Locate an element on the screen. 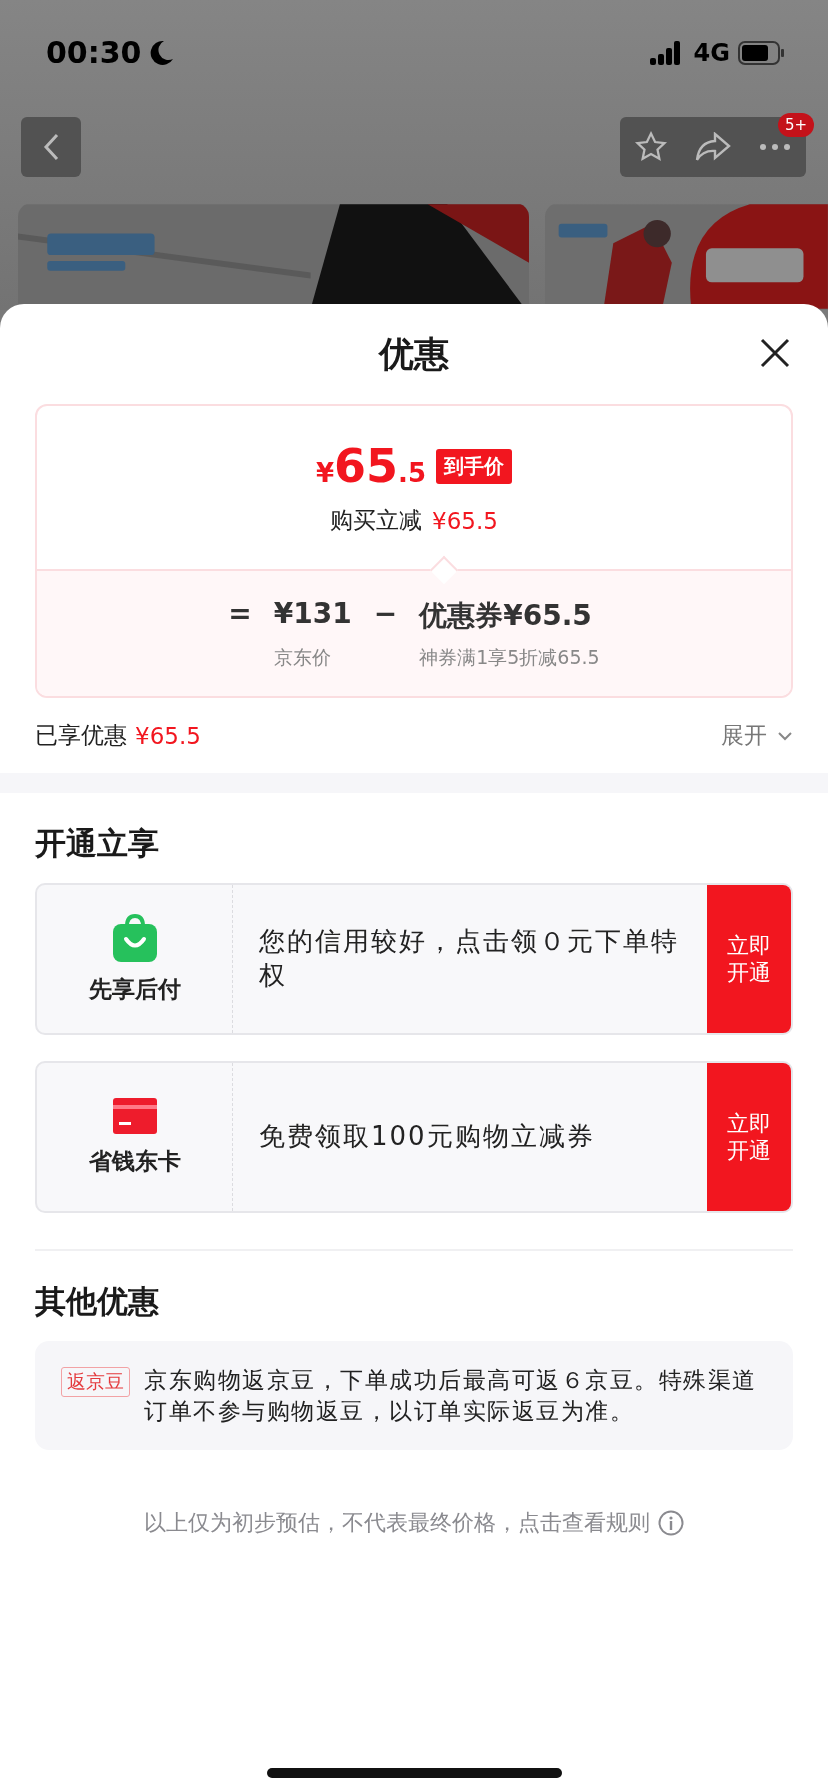 Image resolution: width=828 pixels, height=1792 pixels. discount-label: 购买立减 is located at coordinates (376, 520).